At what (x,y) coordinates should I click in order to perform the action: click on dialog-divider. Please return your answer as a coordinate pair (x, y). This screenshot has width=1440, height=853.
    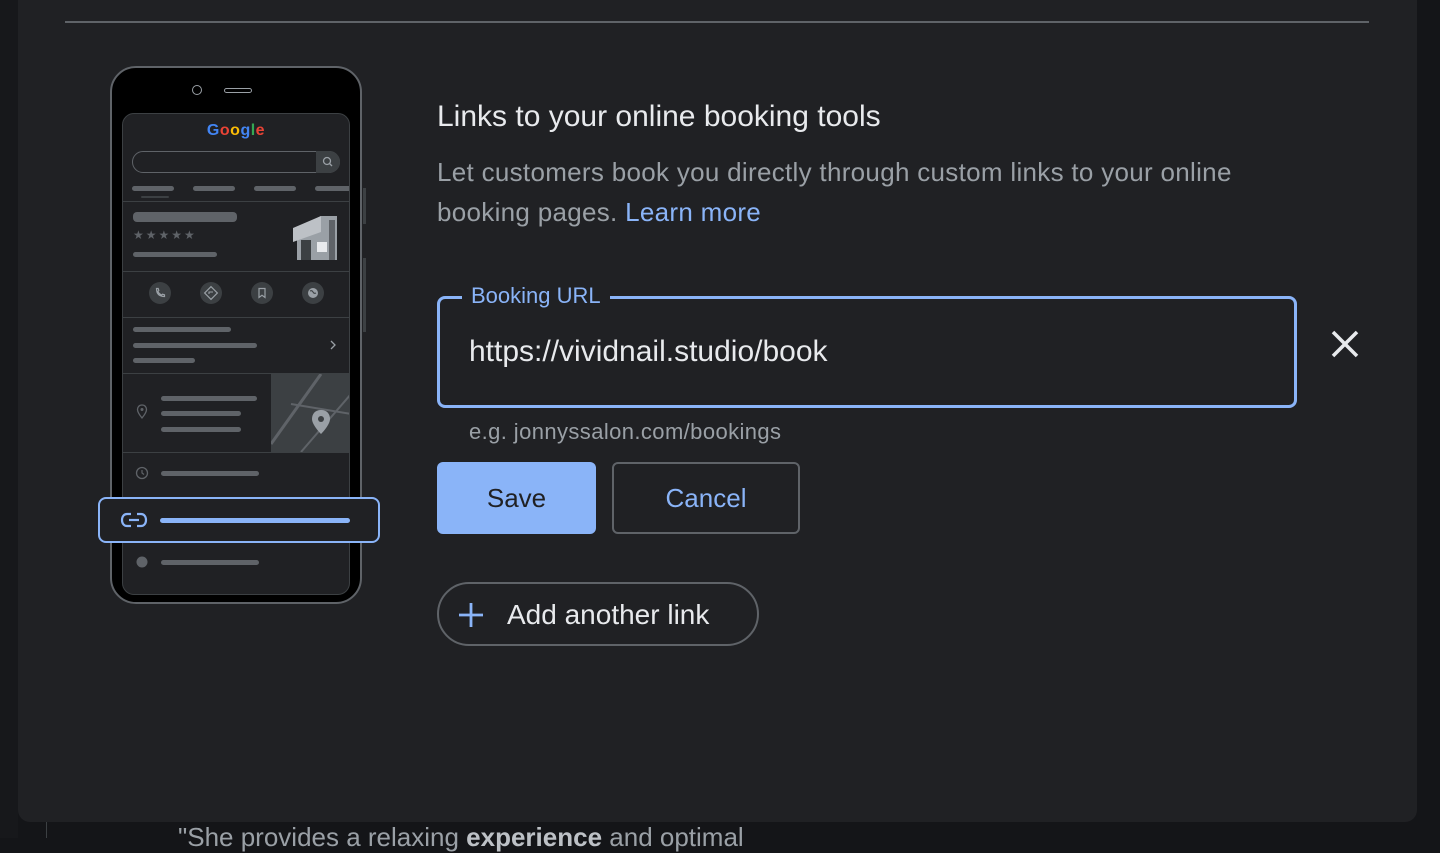
    Looking at the image, I should click on (717, 22).